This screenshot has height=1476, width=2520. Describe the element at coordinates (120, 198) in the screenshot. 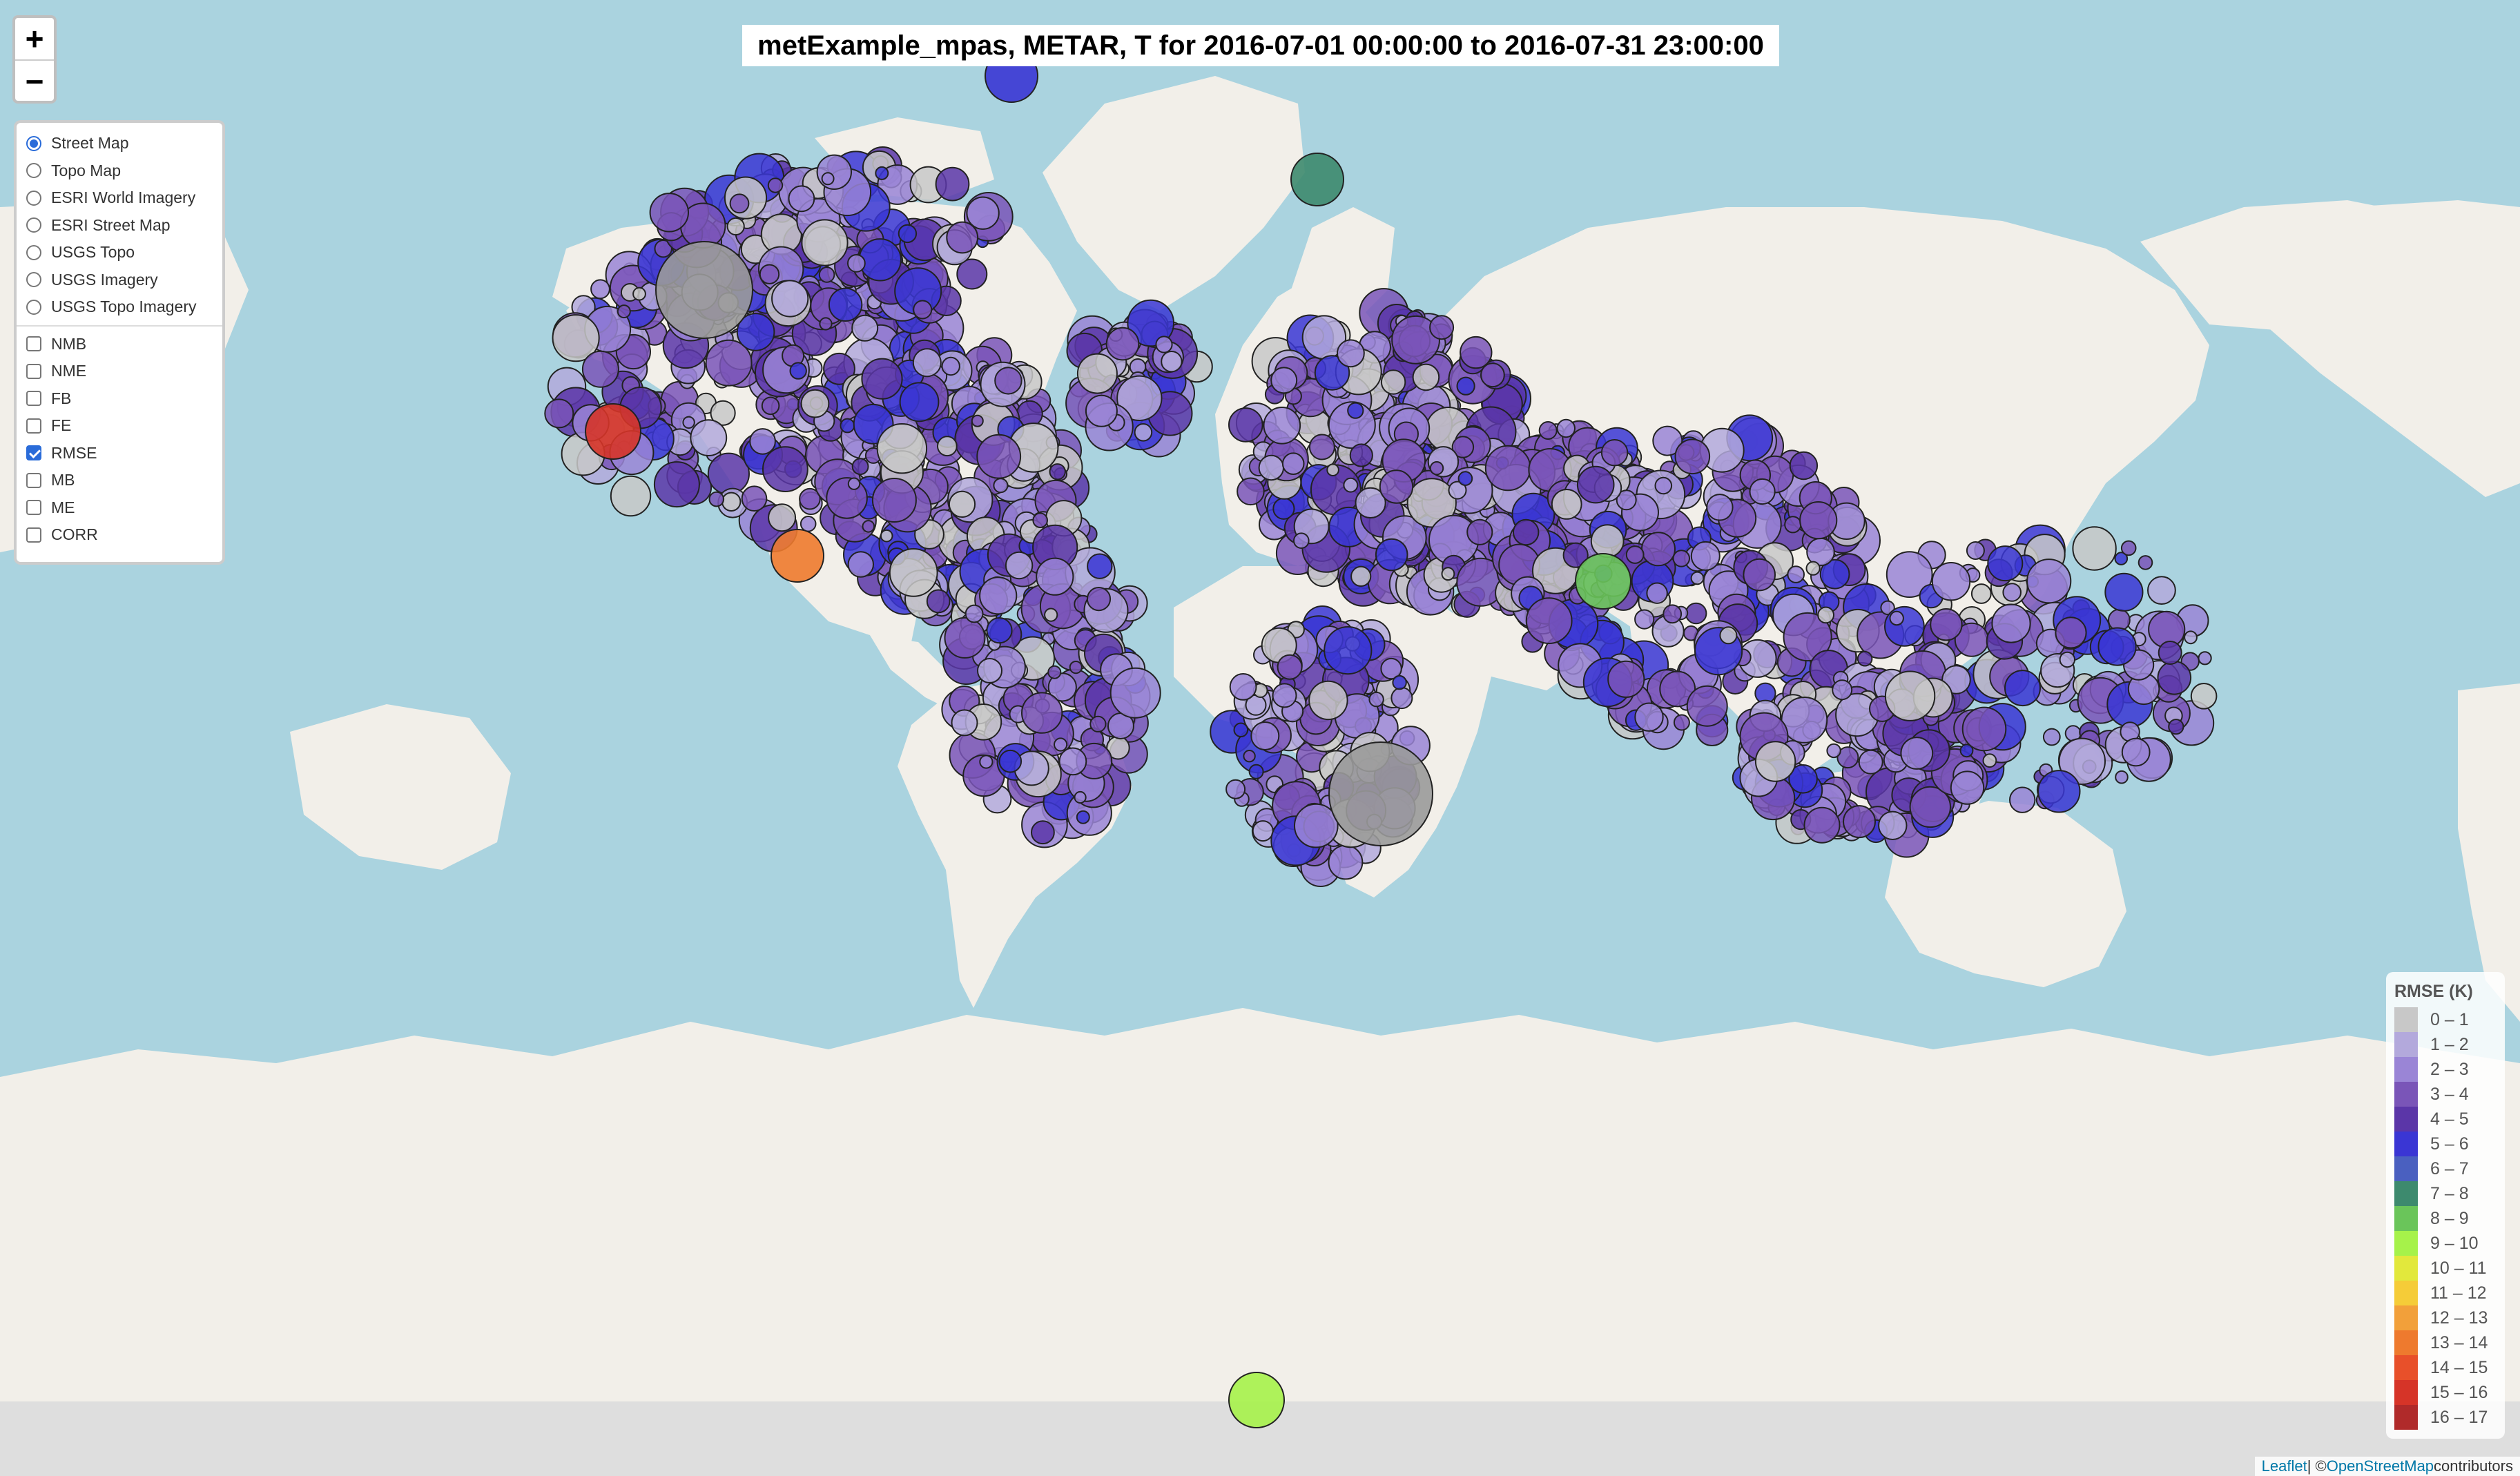

I see `base-layer-esri-world-imagery: ESRI World Imagery` at that location.